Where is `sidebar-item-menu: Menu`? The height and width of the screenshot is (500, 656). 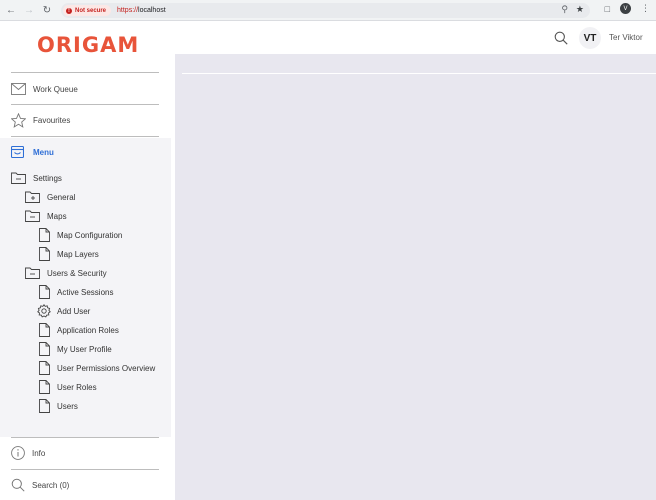
sidebar-item-menu: Menu is located at coordinates (32, 152).